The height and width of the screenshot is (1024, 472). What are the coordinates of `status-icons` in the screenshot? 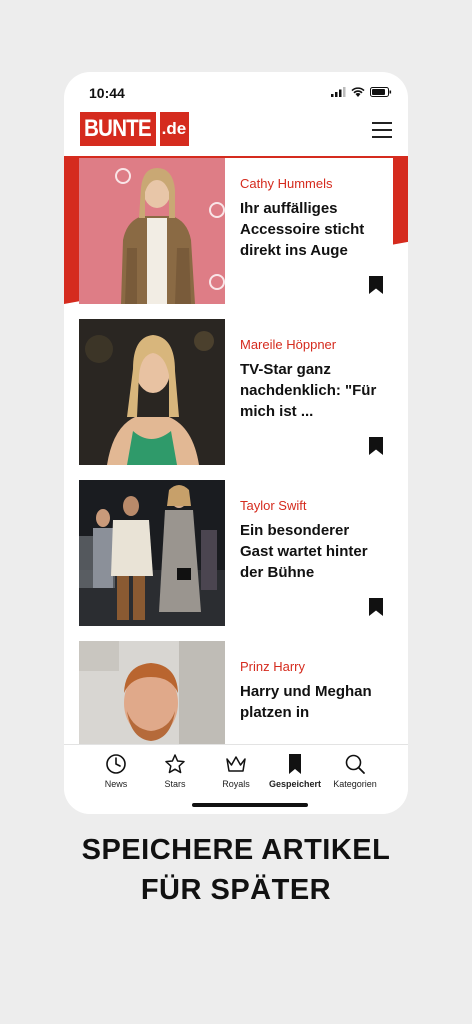 It's located at (361, 92).